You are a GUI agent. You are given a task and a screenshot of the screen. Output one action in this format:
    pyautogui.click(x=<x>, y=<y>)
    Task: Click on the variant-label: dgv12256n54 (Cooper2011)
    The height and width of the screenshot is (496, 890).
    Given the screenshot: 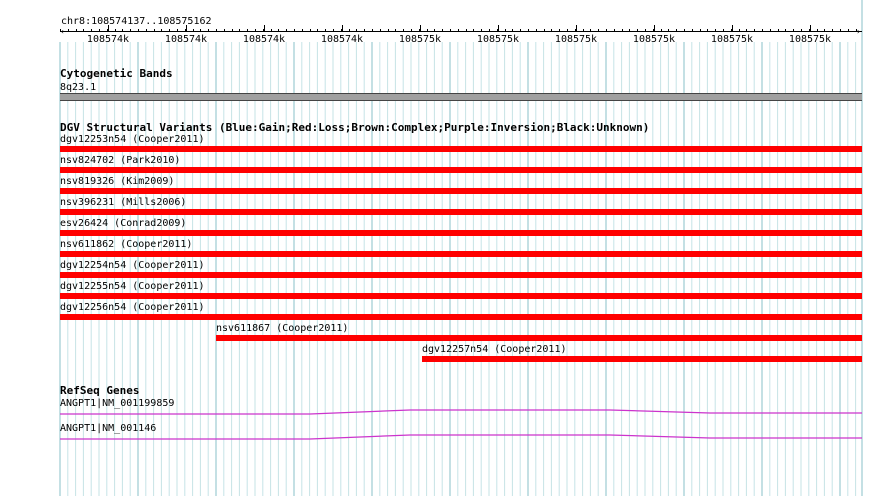 What is the action you would take?
    pyautogui.click(x=132, y=307)
    